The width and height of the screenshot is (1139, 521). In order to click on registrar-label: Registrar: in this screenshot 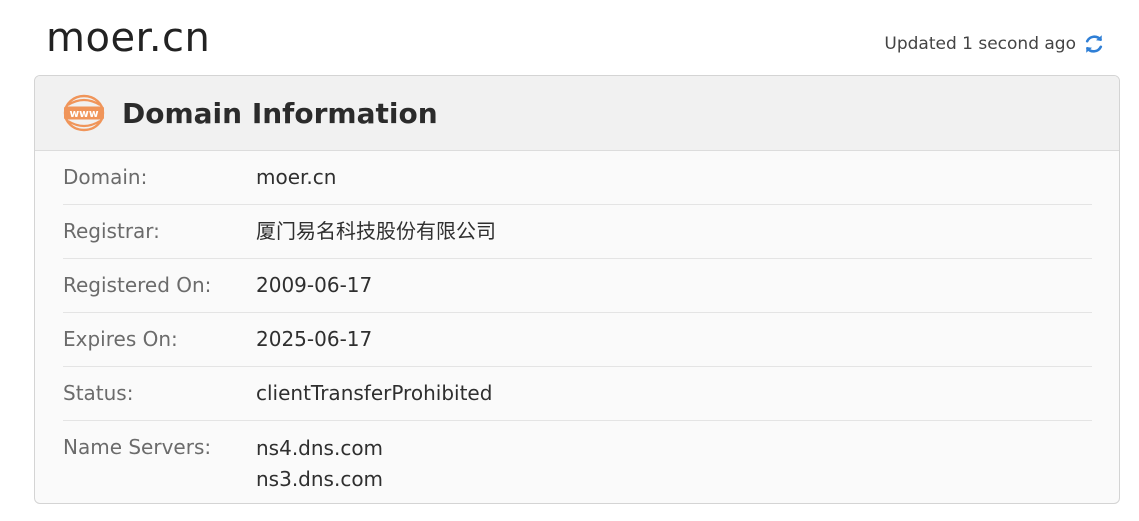, I will do `click(111, 231)`.